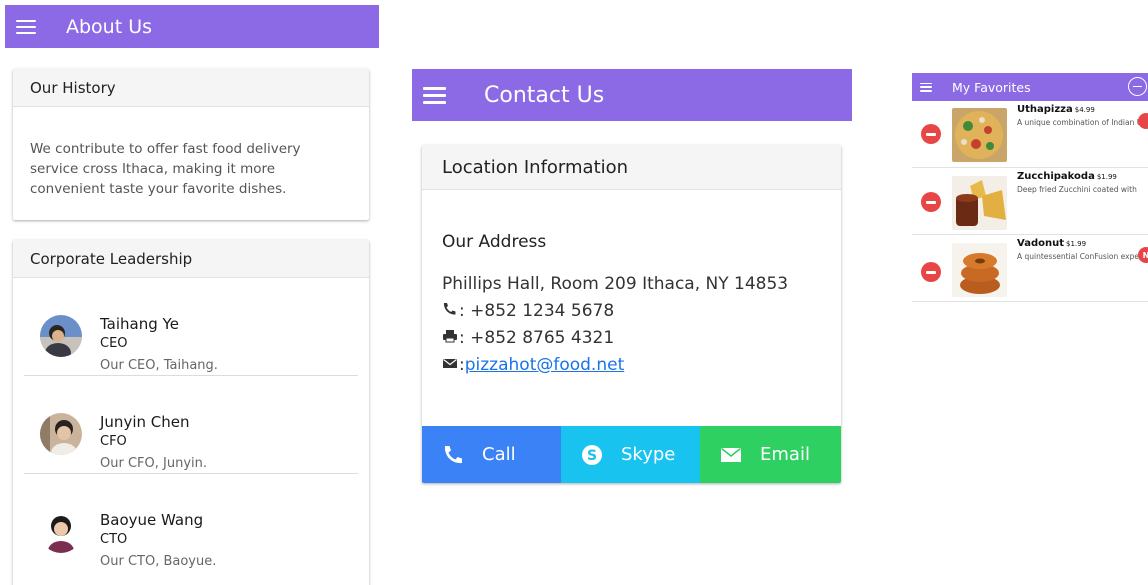 This screenshot has height=585, width=1148. What do you see at coordinates (499, 454) in the screenshot?
I see `call-label: Call` at bounding box center [499, 454].